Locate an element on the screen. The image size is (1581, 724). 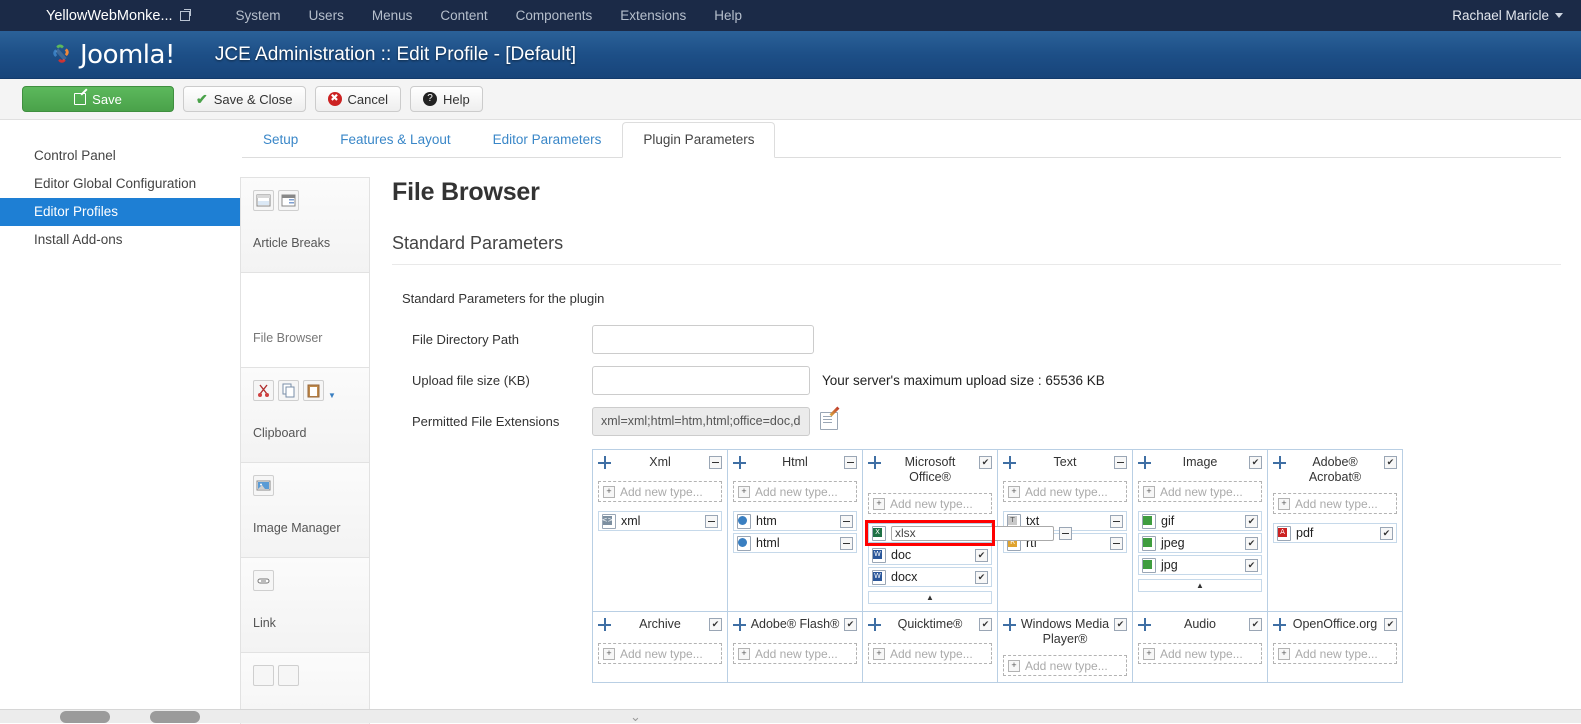
plugin-card-link: Link is located at coordinates (305, 605).